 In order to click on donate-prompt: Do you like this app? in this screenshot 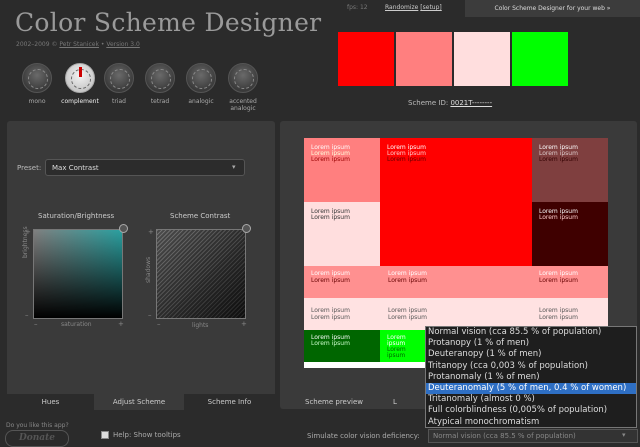, I will do `click(37, 425)`.